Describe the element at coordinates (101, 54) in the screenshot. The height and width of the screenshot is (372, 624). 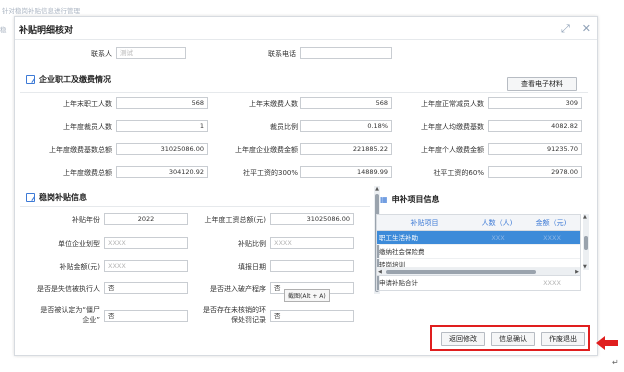
I see `contact-label: 联系人` at that location.